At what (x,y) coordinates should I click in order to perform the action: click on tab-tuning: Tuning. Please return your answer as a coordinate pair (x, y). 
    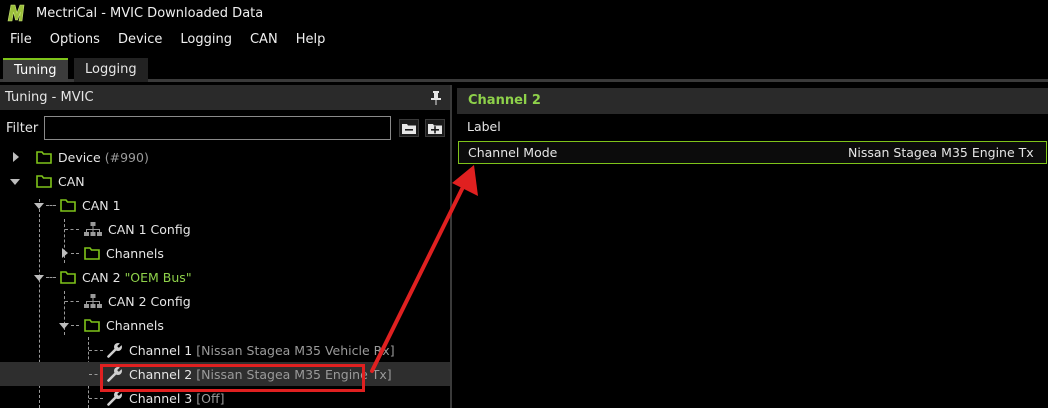
    Looking at the image, I should click on (35, 70).